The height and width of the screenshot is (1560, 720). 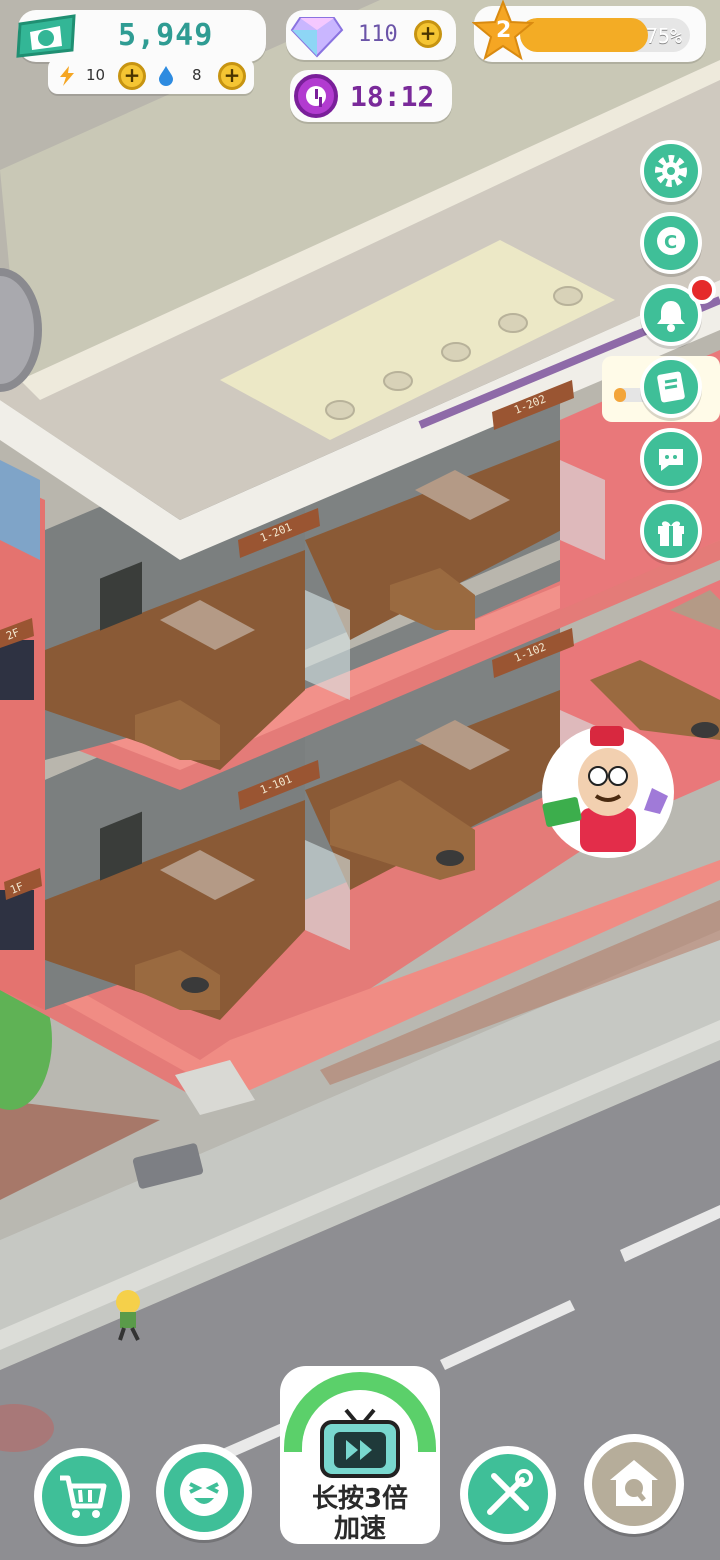 I want to click on money-panel: 5,949, so click(x=141, y=36).